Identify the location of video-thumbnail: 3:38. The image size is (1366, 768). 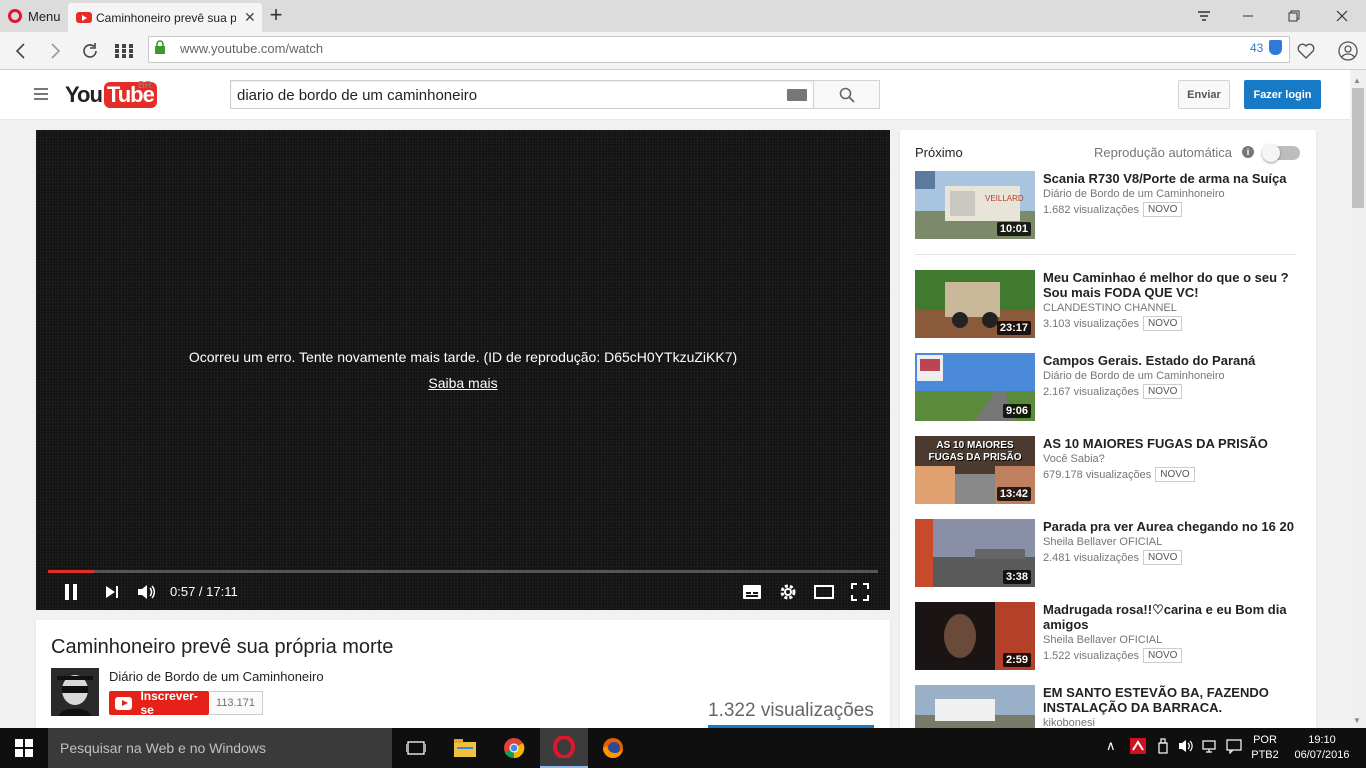
(975, 553).